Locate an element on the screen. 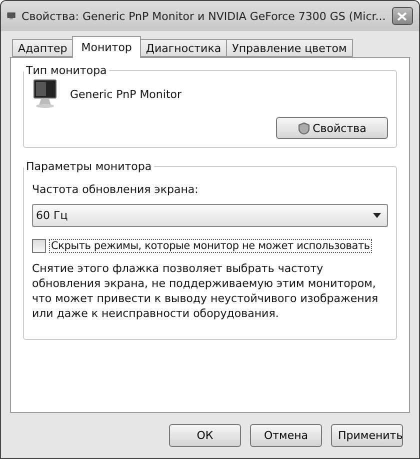 Image resolution: width=420 pixels, height=459 pixels. properties-button: Свойства is located at coordinates (332, 128).